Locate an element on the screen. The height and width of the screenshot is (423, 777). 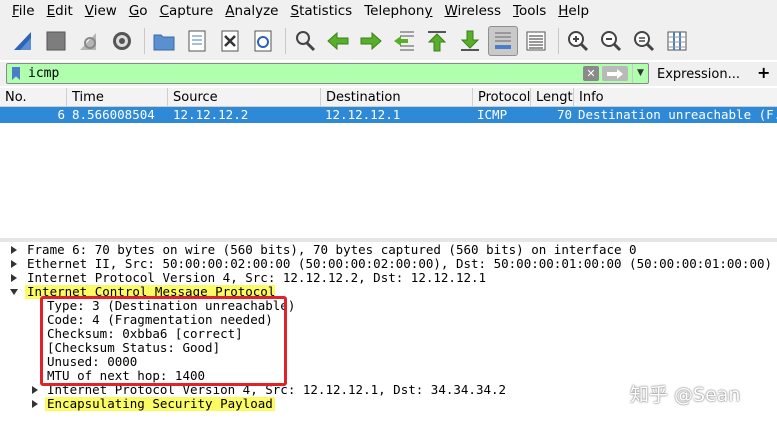
cell-no: 6 is located at coordinates (61, 114).